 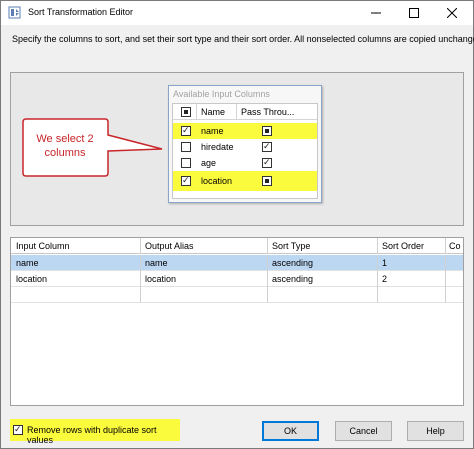 I want to click on sort-transformation-icon, so click(x=14, y=12).